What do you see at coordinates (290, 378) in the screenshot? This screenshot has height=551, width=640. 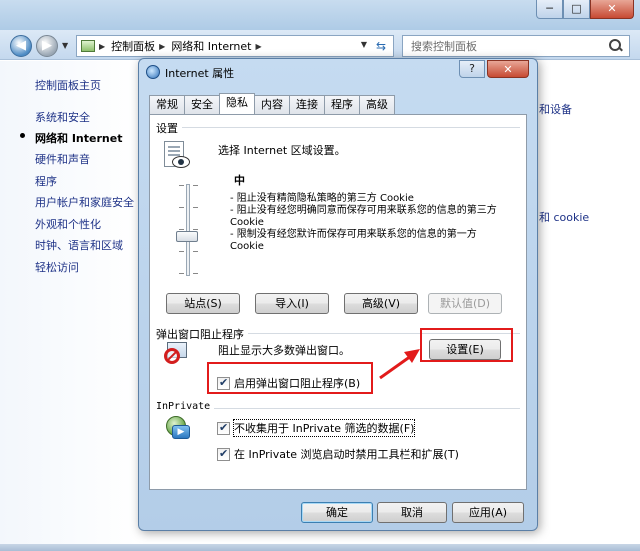 I see `highlight-box-enable-checkbox` at bounding box center [290, 378].